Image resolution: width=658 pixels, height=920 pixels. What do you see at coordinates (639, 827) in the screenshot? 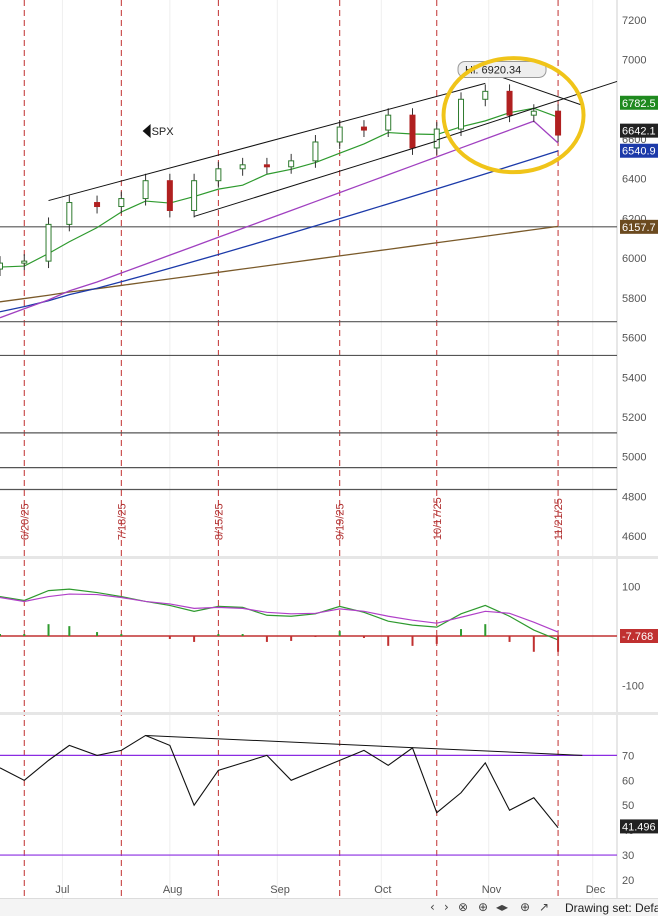
I see `rsi-value-label: 41.496` at bounding box center [639, 827].